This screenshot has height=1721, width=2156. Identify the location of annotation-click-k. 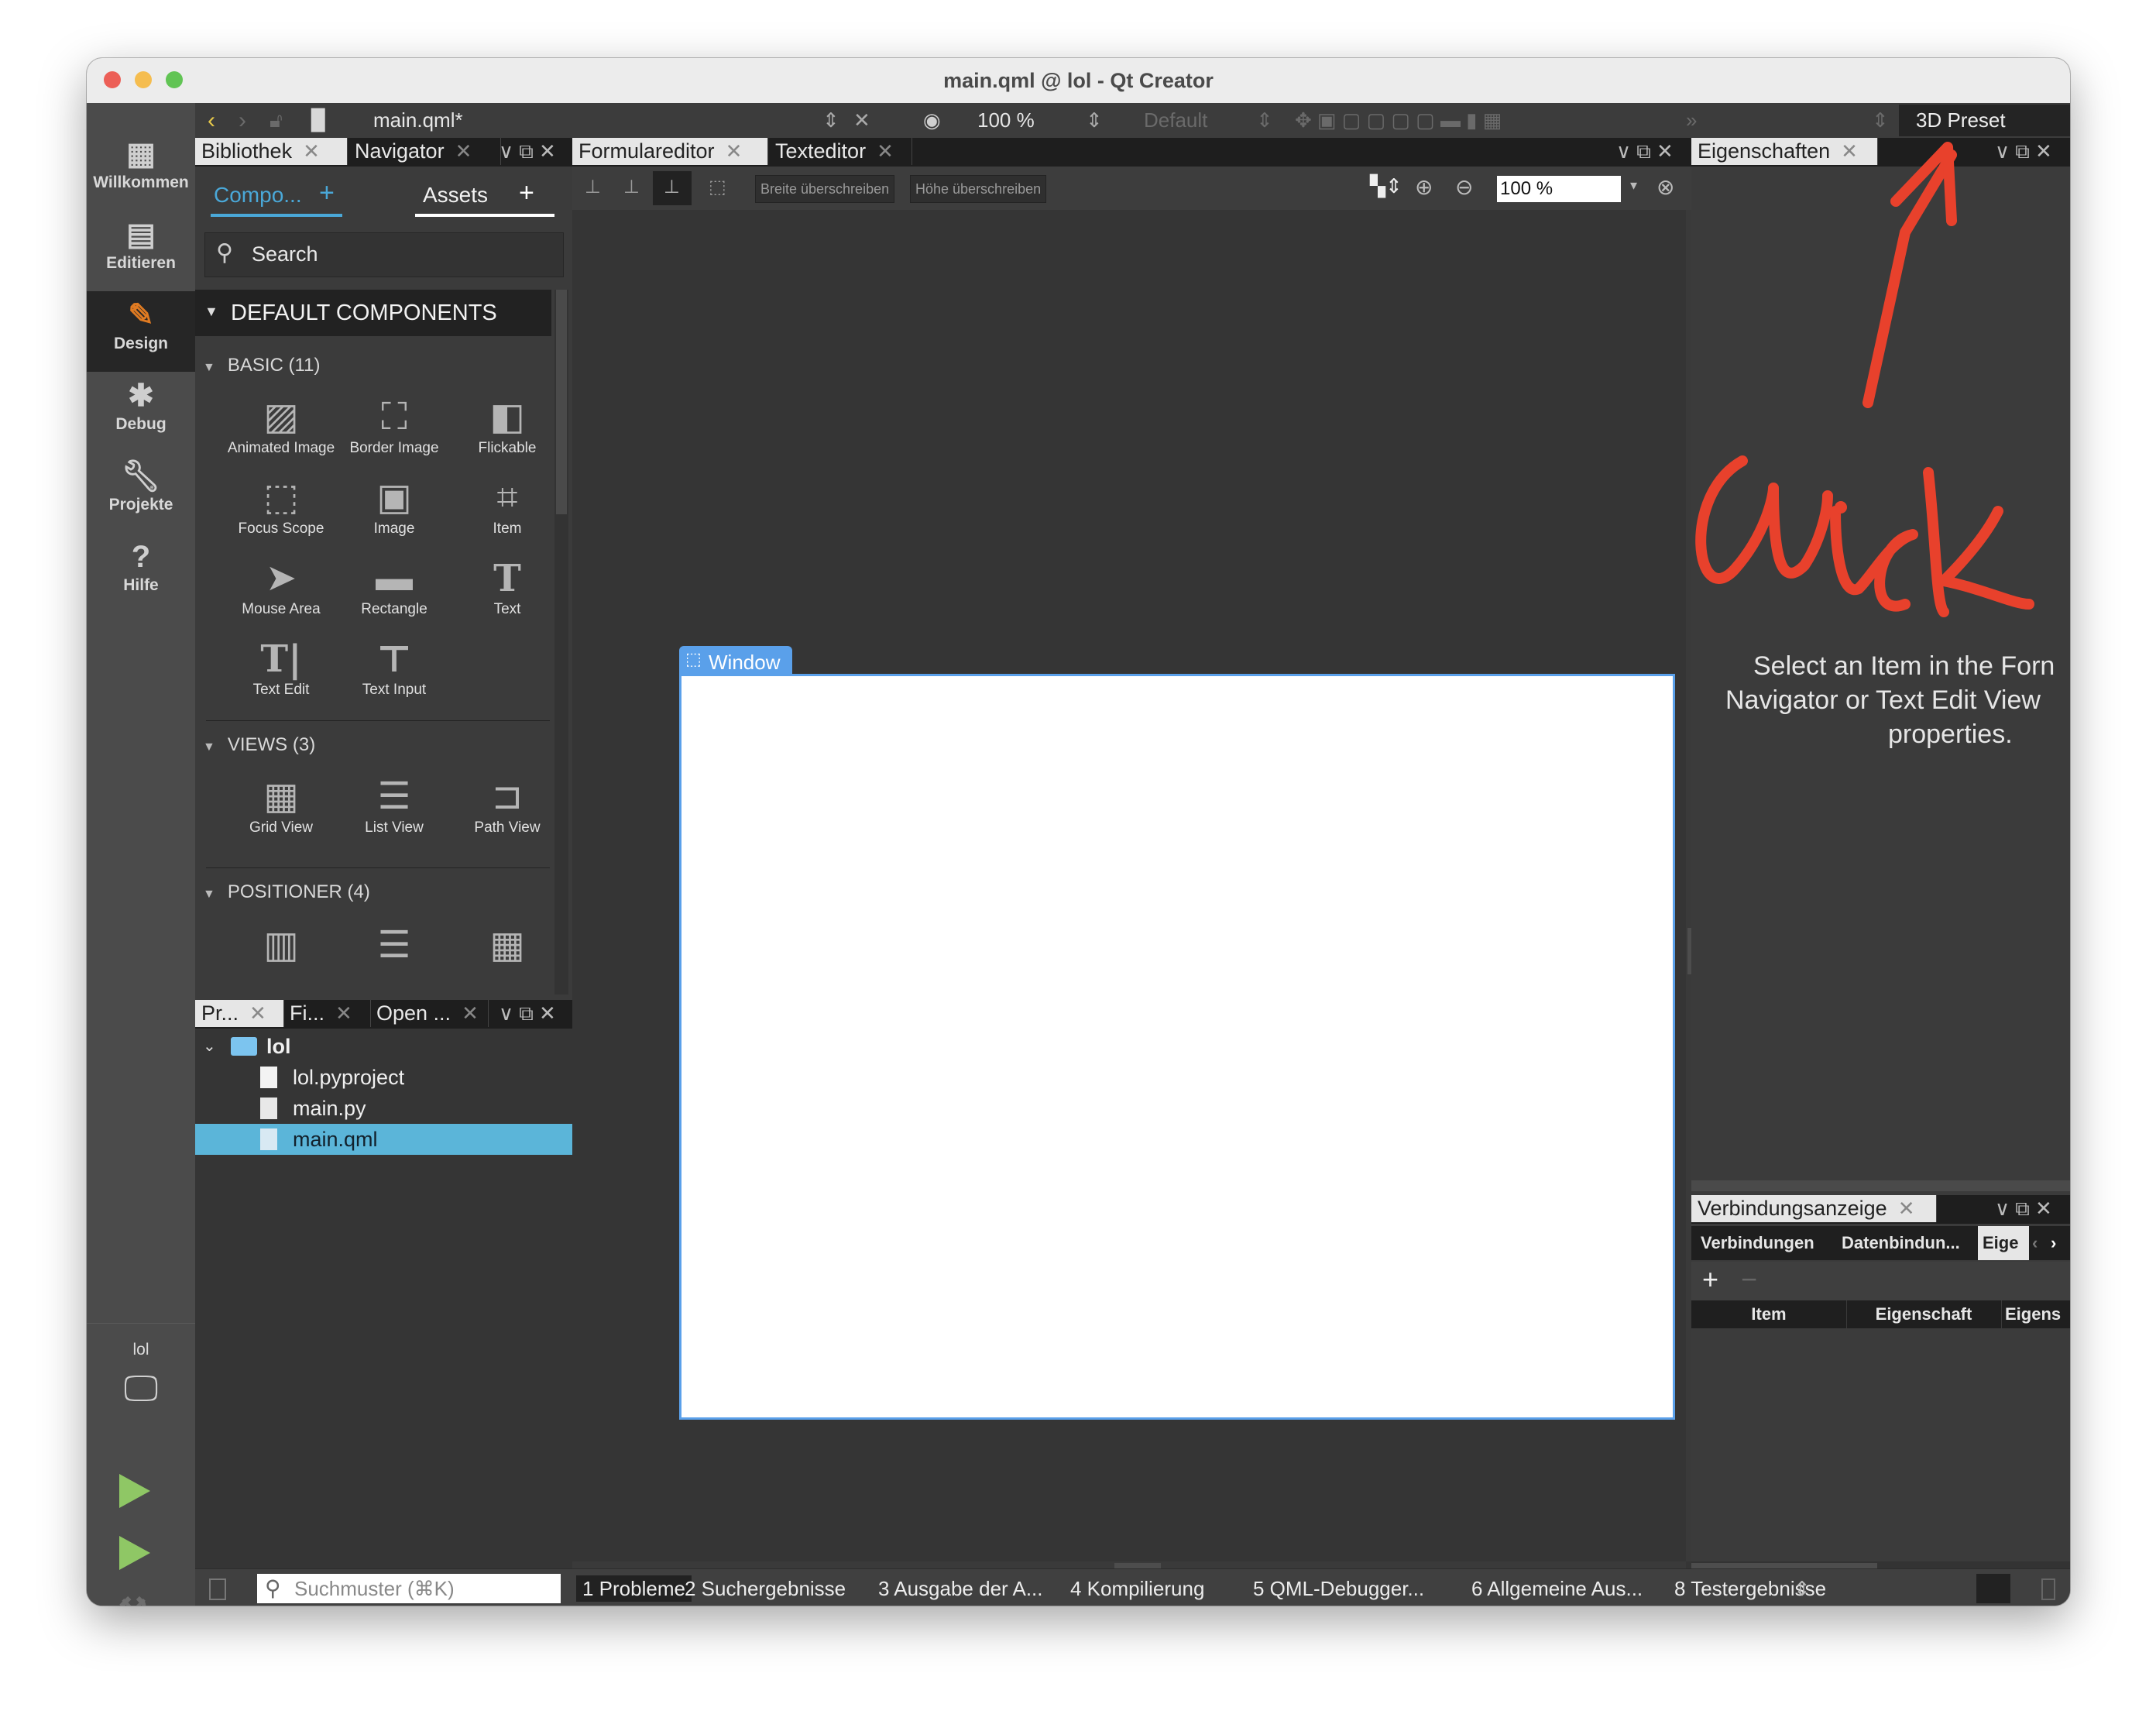
(1978, 542).